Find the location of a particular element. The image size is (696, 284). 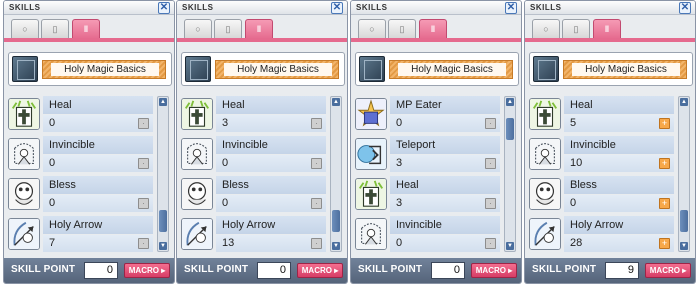

skill-row: Heal 0 · is located at coordinates (81, 114).